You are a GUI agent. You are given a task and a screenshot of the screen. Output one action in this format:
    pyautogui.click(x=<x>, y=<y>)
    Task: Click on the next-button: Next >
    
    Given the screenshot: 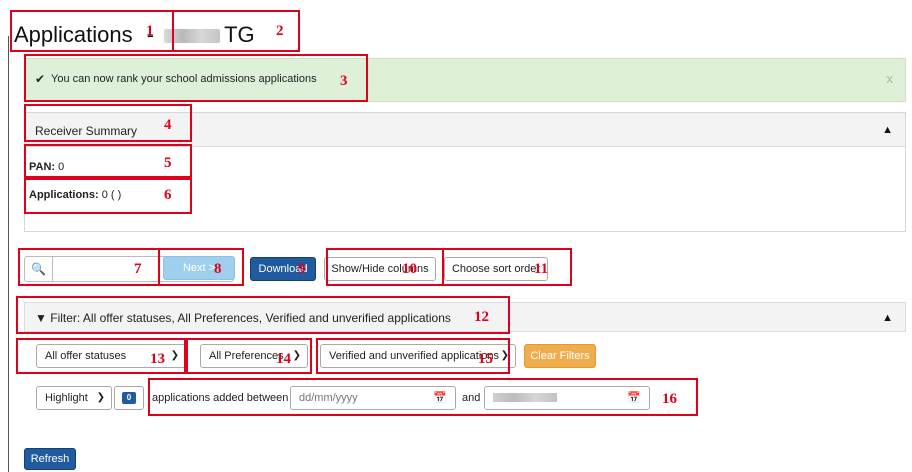 What is the action you would take?
    pyautogui.click(x=199, y=268)
    